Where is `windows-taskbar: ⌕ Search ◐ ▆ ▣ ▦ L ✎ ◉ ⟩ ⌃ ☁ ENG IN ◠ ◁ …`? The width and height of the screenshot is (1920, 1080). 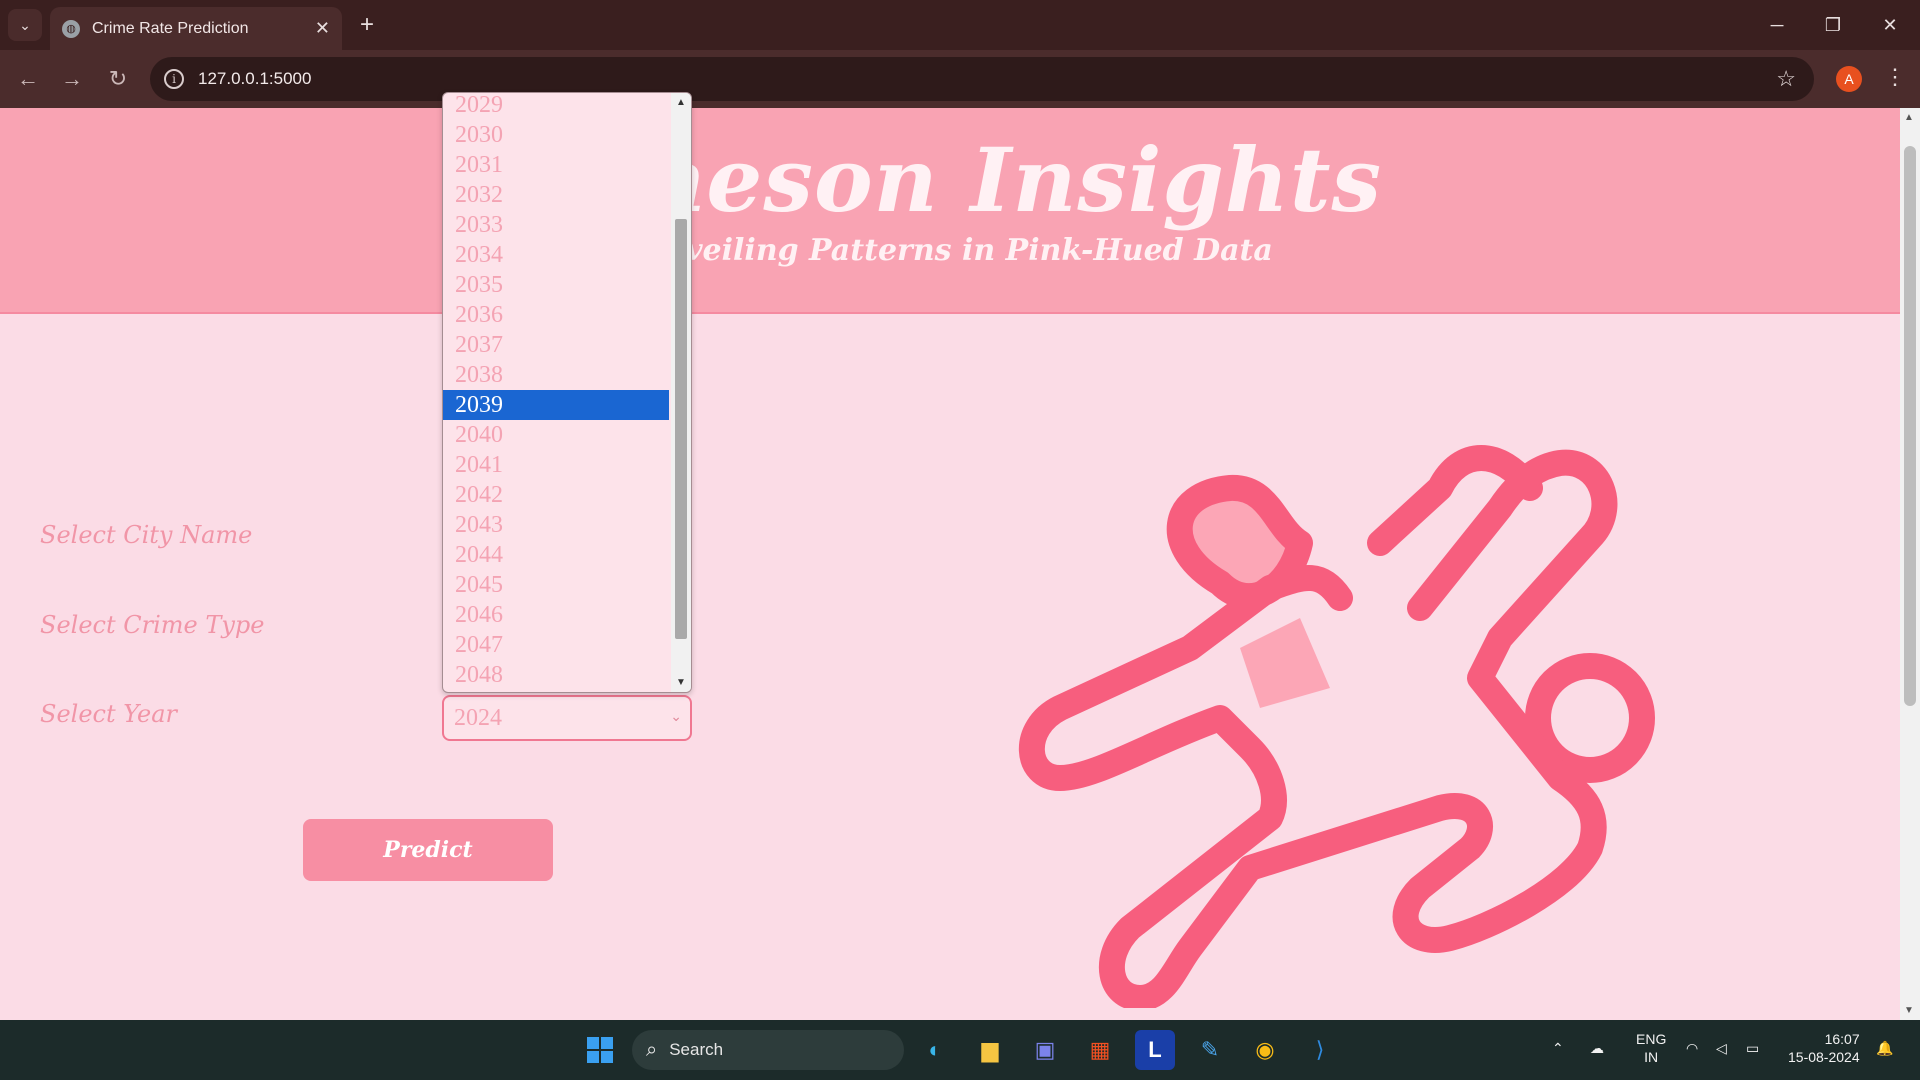 windows-taskbar: ⌕ Search ◐ ▆ ▣ ▦ L ✎ ◉ ⟩ ⌃ ☁ ENG IN ◠ ◁ … is located at coordinates (960, 1050).